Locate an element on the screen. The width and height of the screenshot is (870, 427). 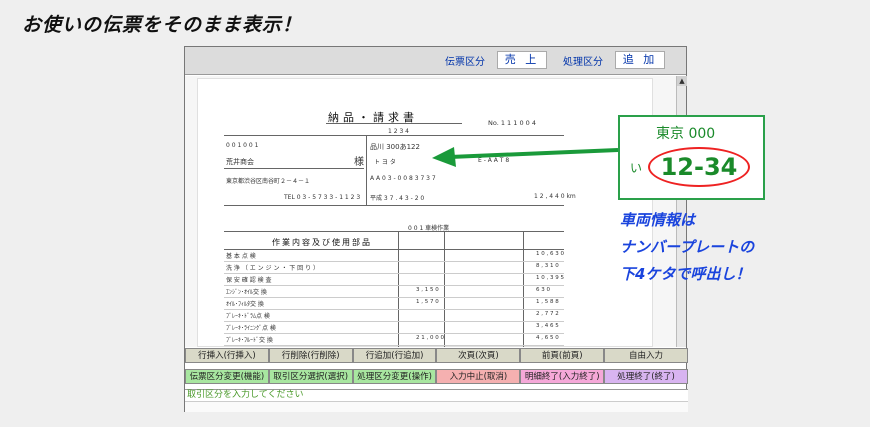
process-type-field: 追 加 is located at coordinates (640, 60).